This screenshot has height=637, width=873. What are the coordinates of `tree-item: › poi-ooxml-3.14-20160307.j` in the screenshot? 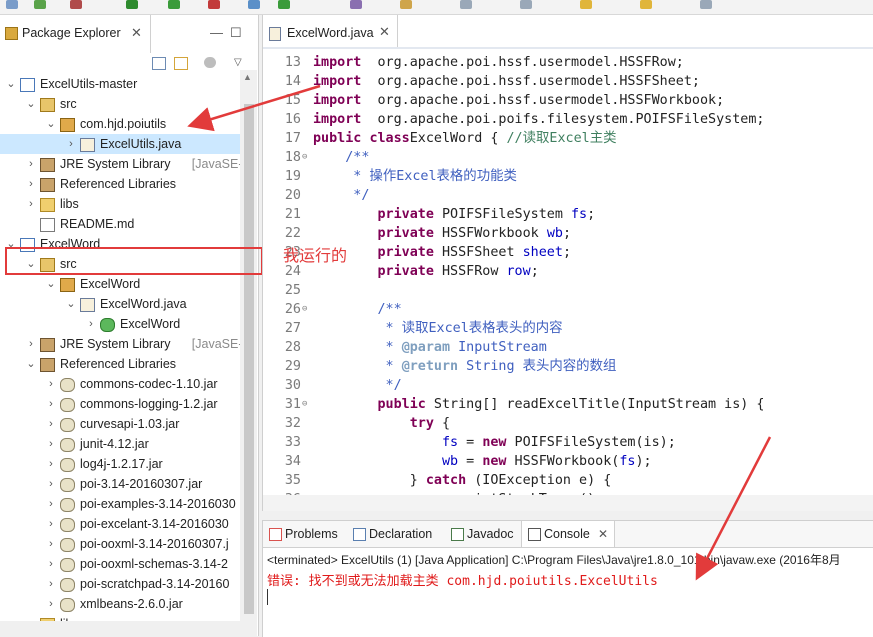 It's located at (120, 544).